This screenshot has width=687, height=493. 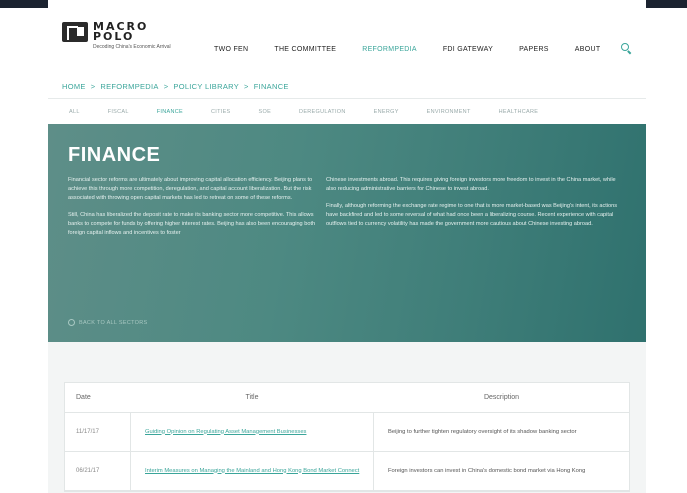 I want to click on tab-environment: ENVIRONMENT, so click(x=449, y=111).